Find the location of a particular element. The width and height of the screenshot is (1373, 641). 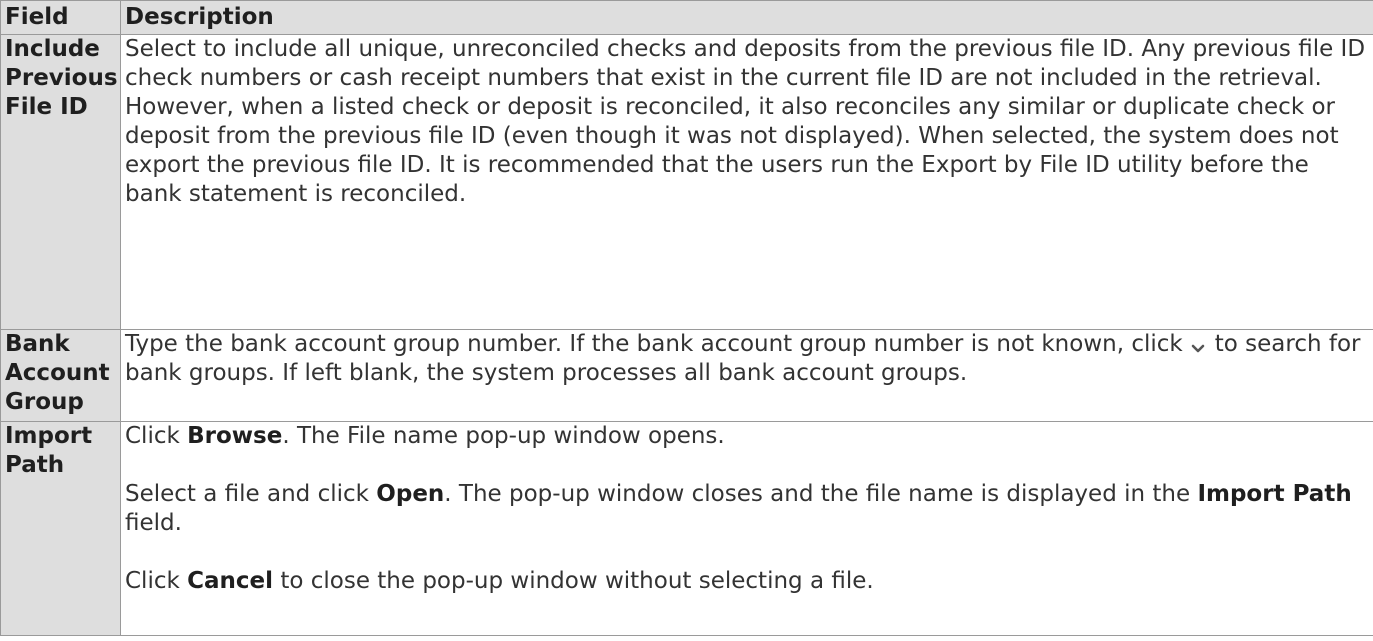

description-text: field. is located at coordinates (153, 523).